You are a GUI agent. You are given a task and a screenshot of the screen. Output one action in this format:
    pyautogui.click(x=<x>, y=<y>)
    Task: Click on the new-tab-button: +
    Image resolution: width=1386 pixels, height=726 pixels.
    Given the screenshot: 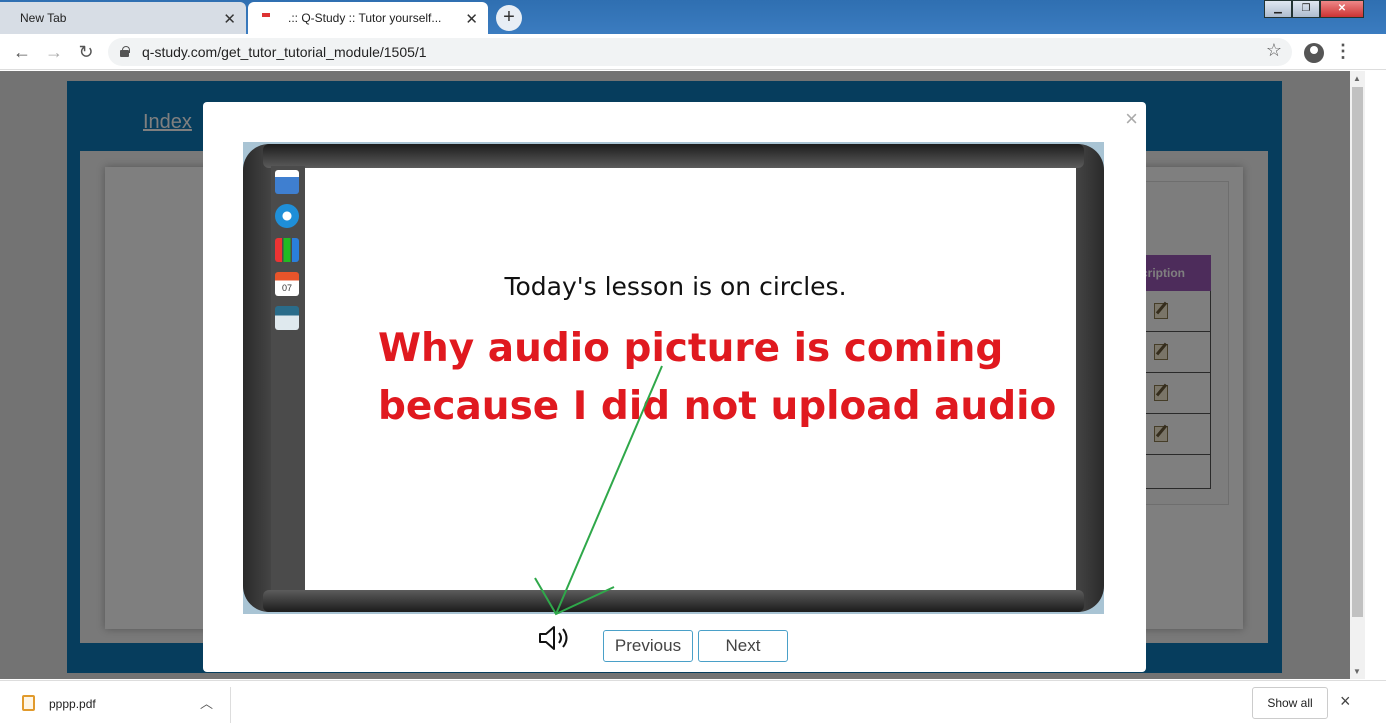 What is the action you would take?
    pyautogui.click(x=509, y=18)
    